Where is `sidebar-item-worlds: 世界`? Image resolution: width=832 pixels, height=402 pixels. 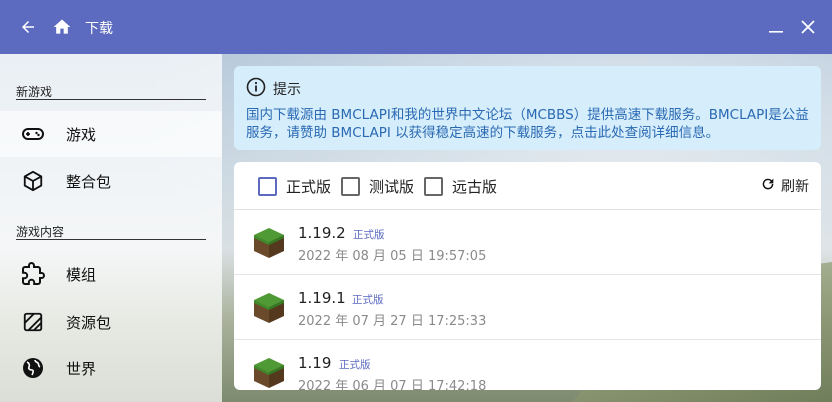
sidebar-item-worlds: 世界 is located at coordinates (111, 368).